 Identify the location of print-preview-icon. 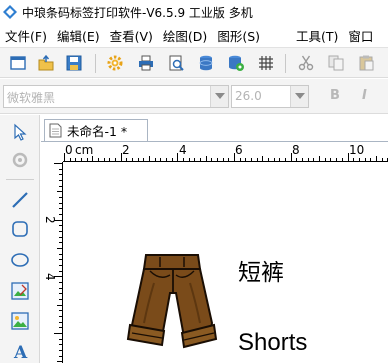
(176, 63).